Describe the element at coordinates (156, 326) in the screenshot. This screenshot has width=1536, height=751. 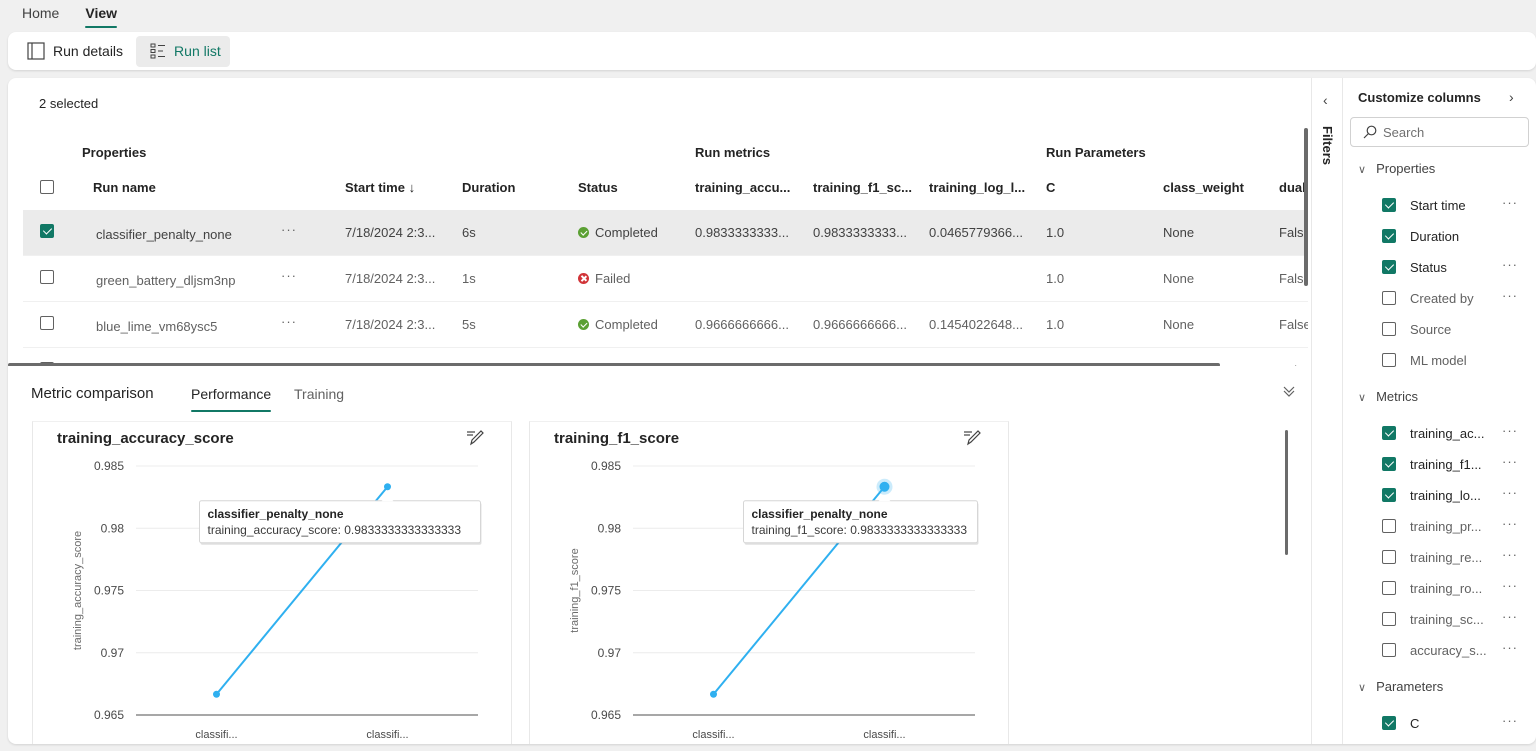
I see `cell-run-name: blue_lime_vm68ysc5` at that location.